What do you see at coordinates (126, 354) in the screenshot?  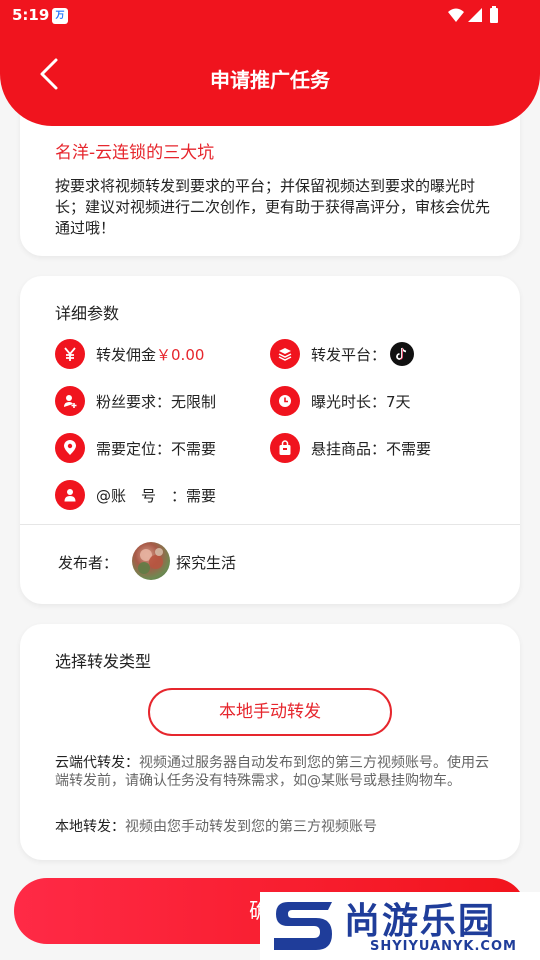 I see `commission-label: 转发佣金` at bounding box center [126, 354].